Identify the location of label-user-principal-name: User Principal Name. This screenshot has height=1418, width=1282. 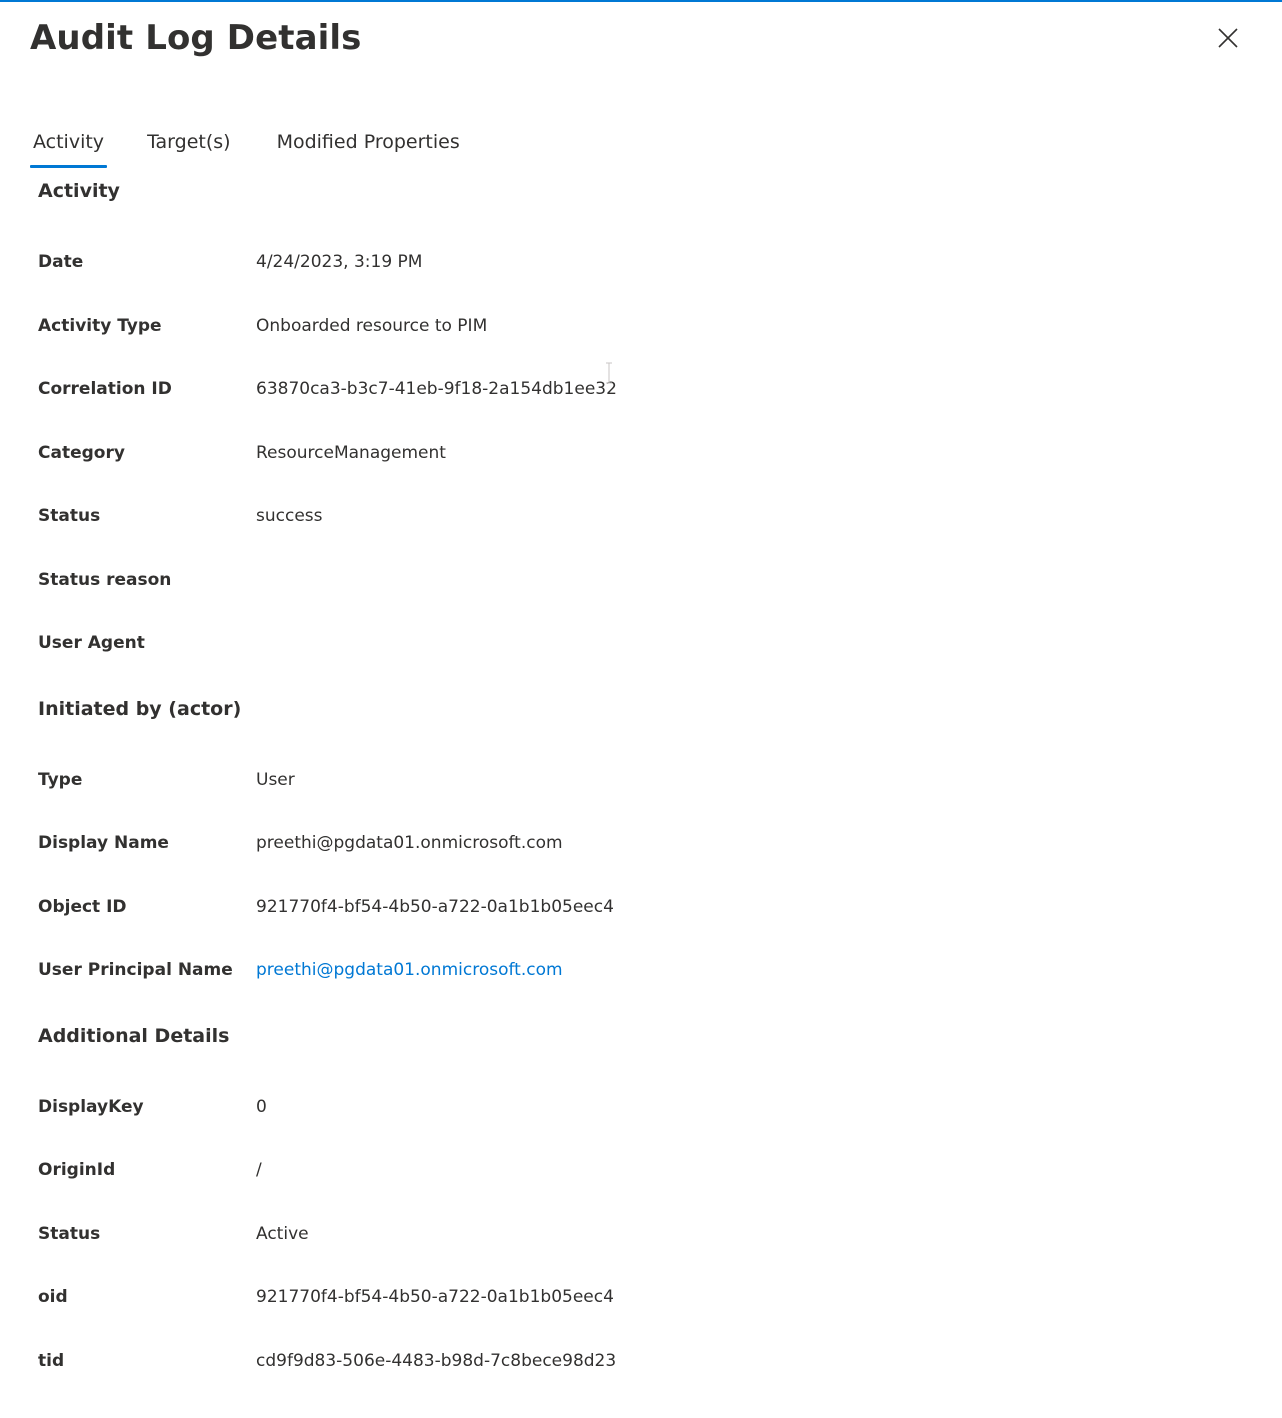
(135, 970).